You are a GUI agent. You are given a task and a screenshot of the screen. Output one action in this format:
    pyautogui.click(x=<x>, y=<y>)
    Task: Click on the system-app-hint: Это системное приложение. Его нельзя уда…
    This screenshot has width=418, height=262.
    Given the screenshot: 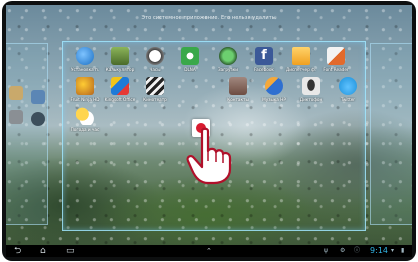 What is the action you would take?
    pyautogui.click(x=209, y=18)
    